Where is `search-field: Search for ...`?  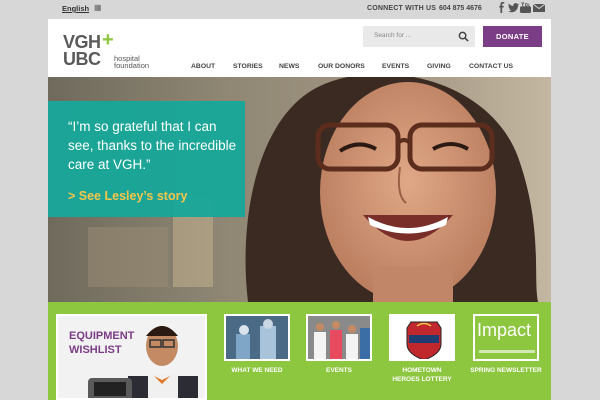
search-field: Search for ... is located at coordinates (419, 36).